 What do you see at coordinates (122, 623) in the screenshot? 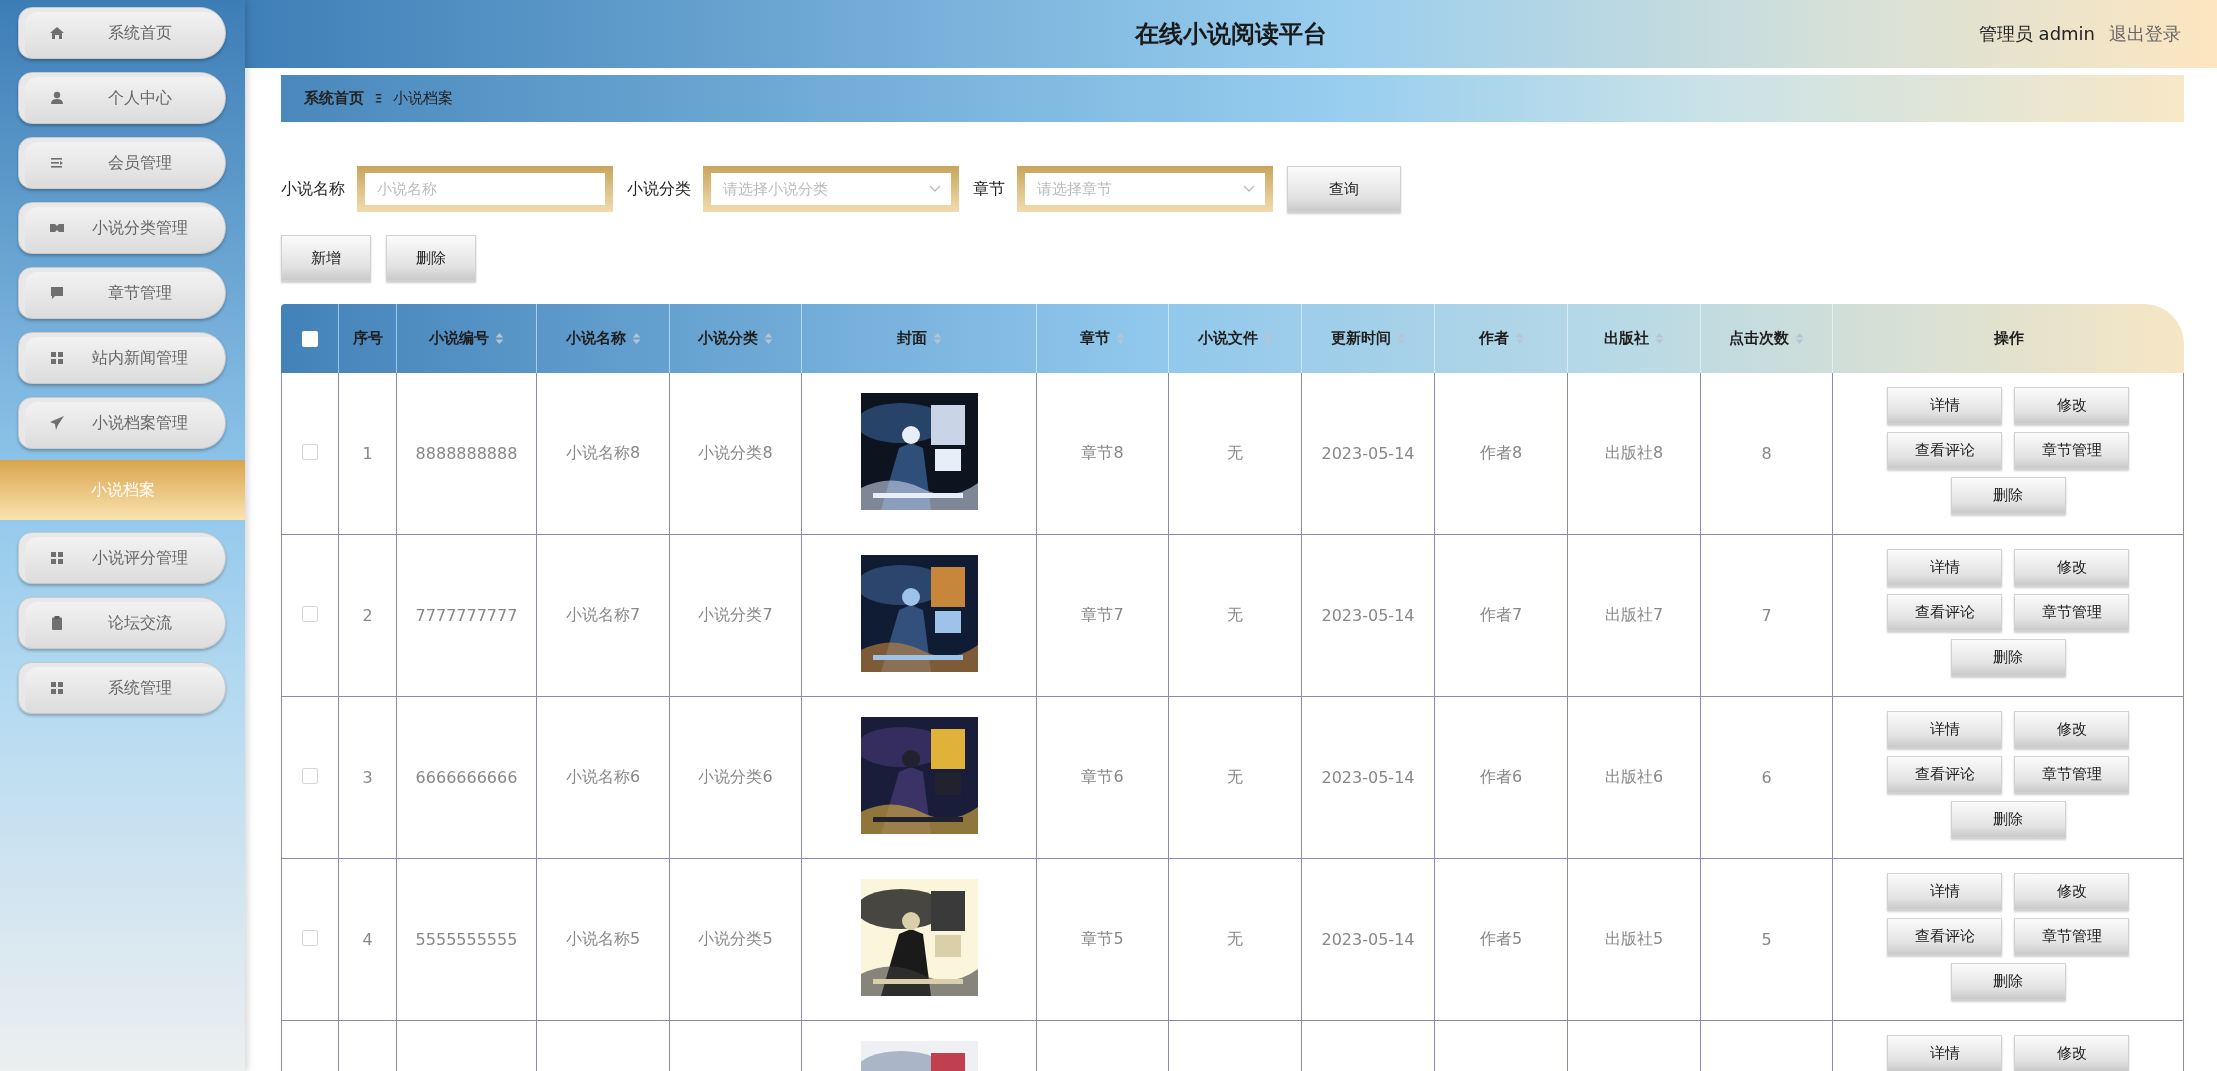
I see `sidebar-item: 论坛交流` at bounding box center [122, 623].